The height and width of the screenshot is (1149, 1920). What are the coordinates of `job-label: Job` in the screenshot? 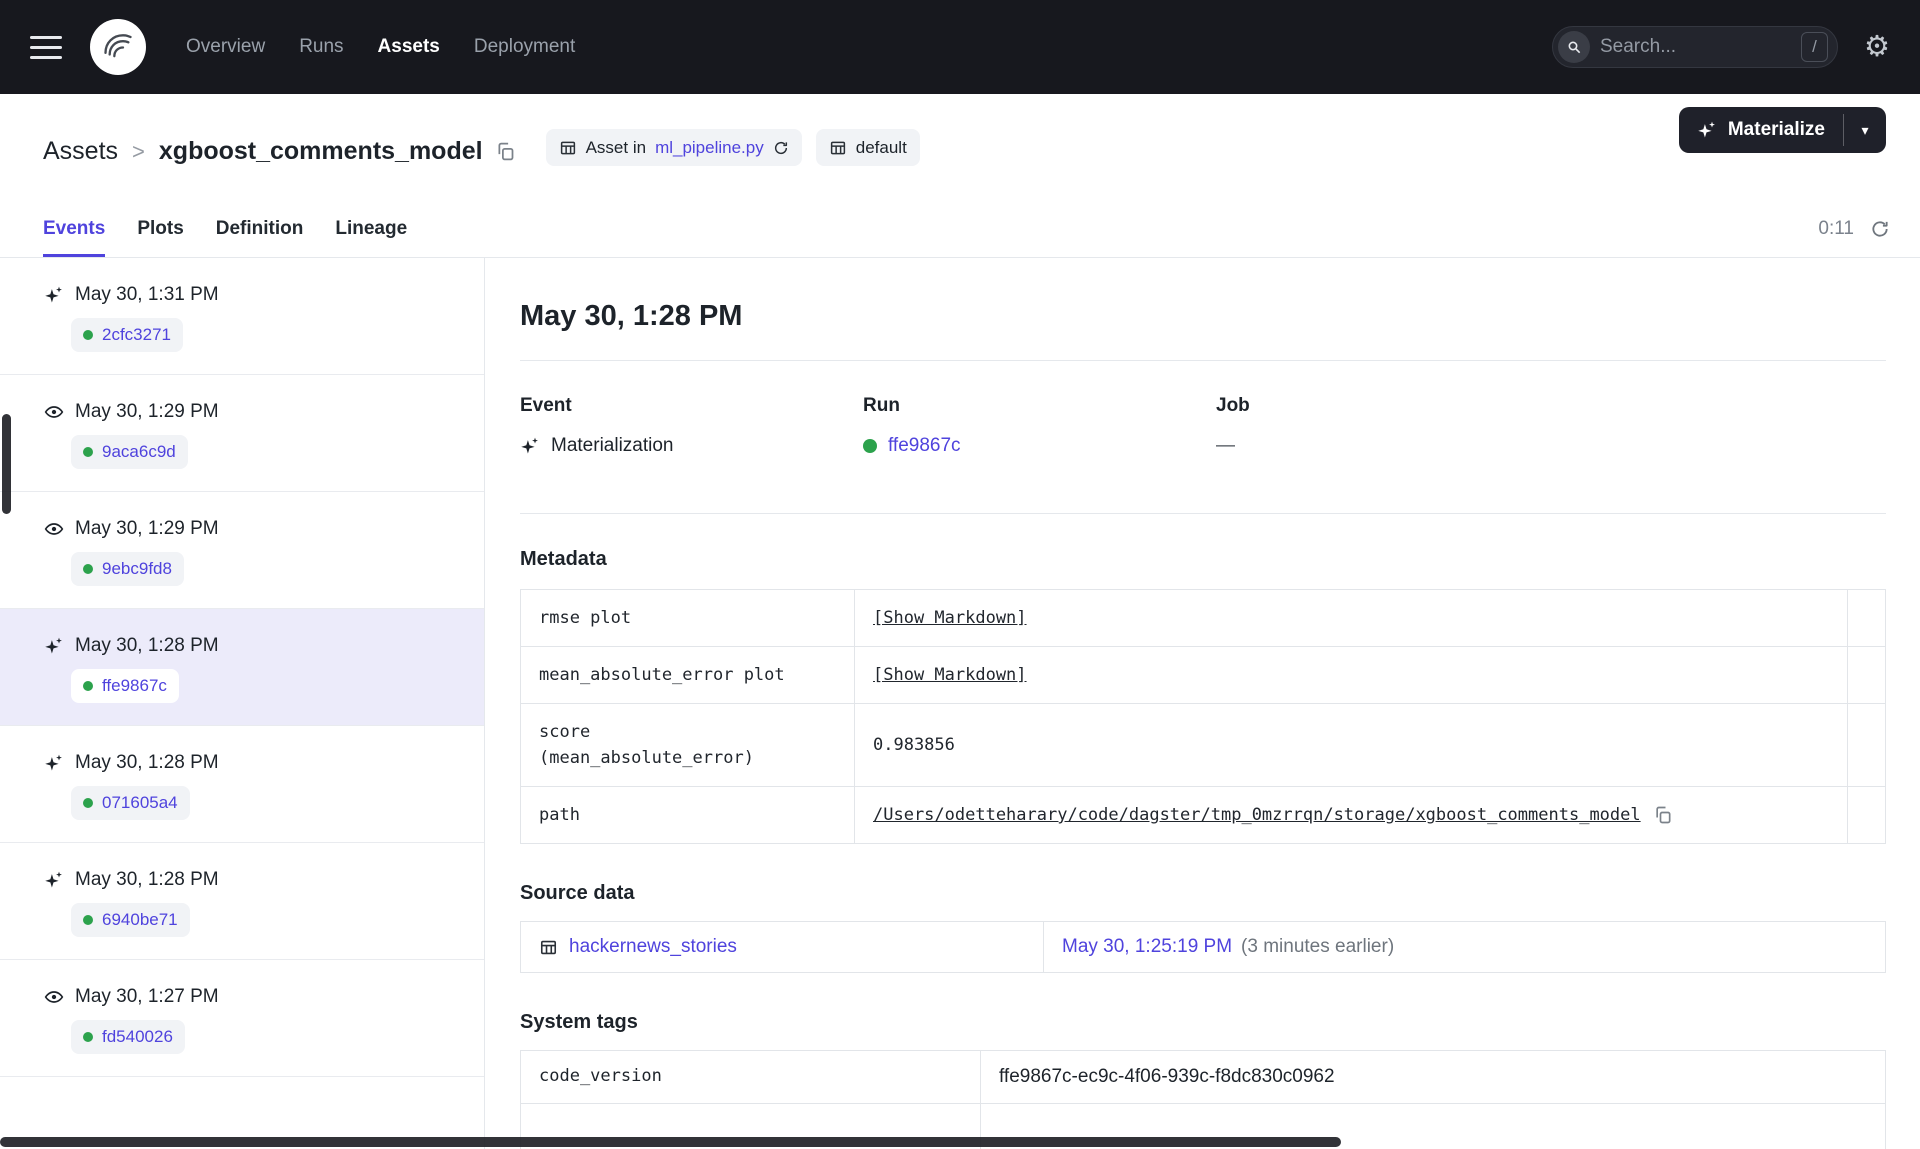 It's located at (1233, 405).